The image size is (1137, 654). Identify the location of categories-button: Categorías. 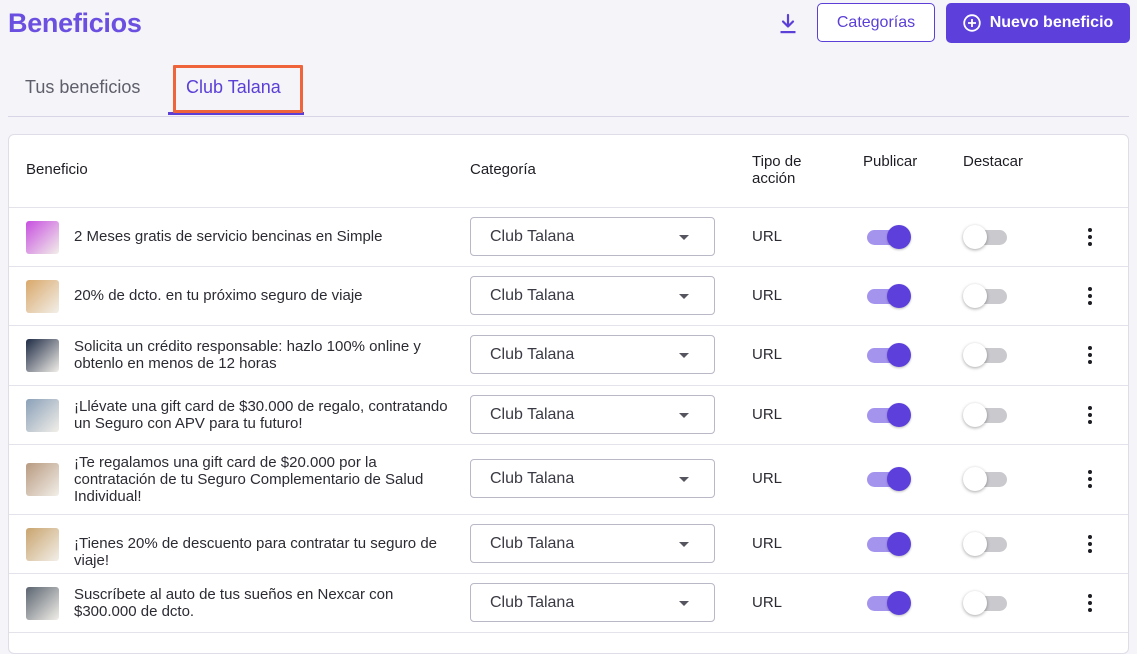
(876, 22).